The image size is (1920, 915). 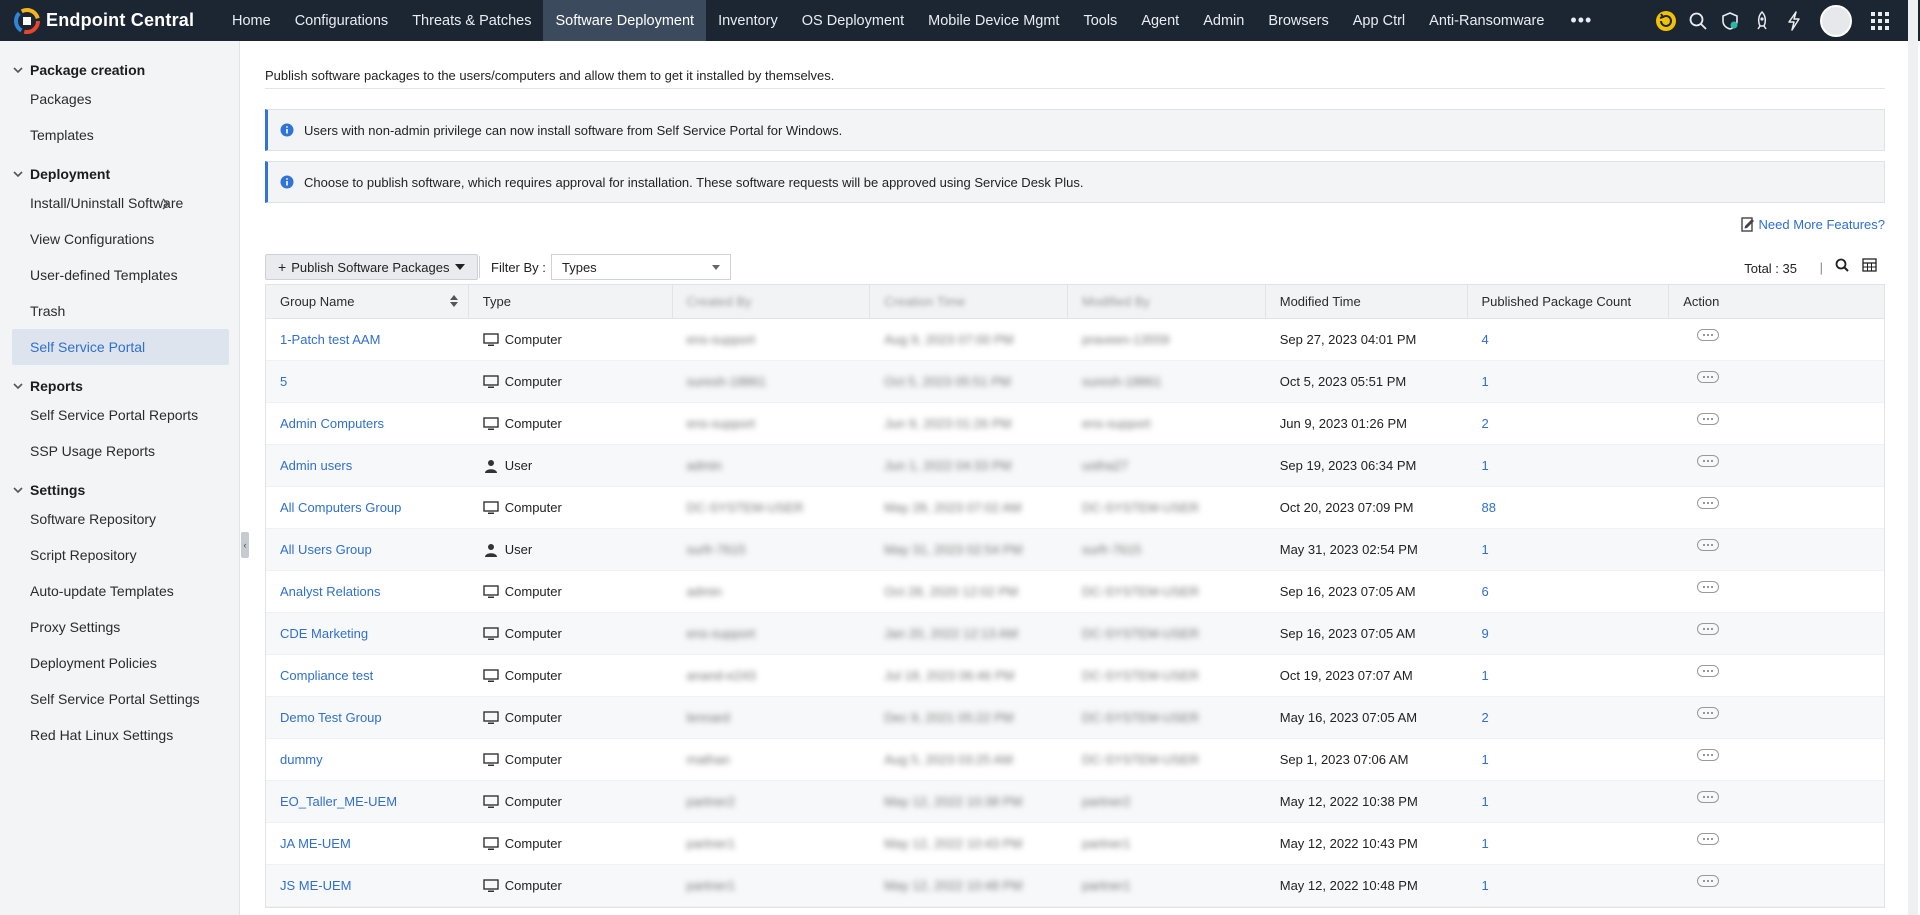 I want to click on nav-item-anti-ransomware: Anti-Ransomware, so click(x=1486, y=20).